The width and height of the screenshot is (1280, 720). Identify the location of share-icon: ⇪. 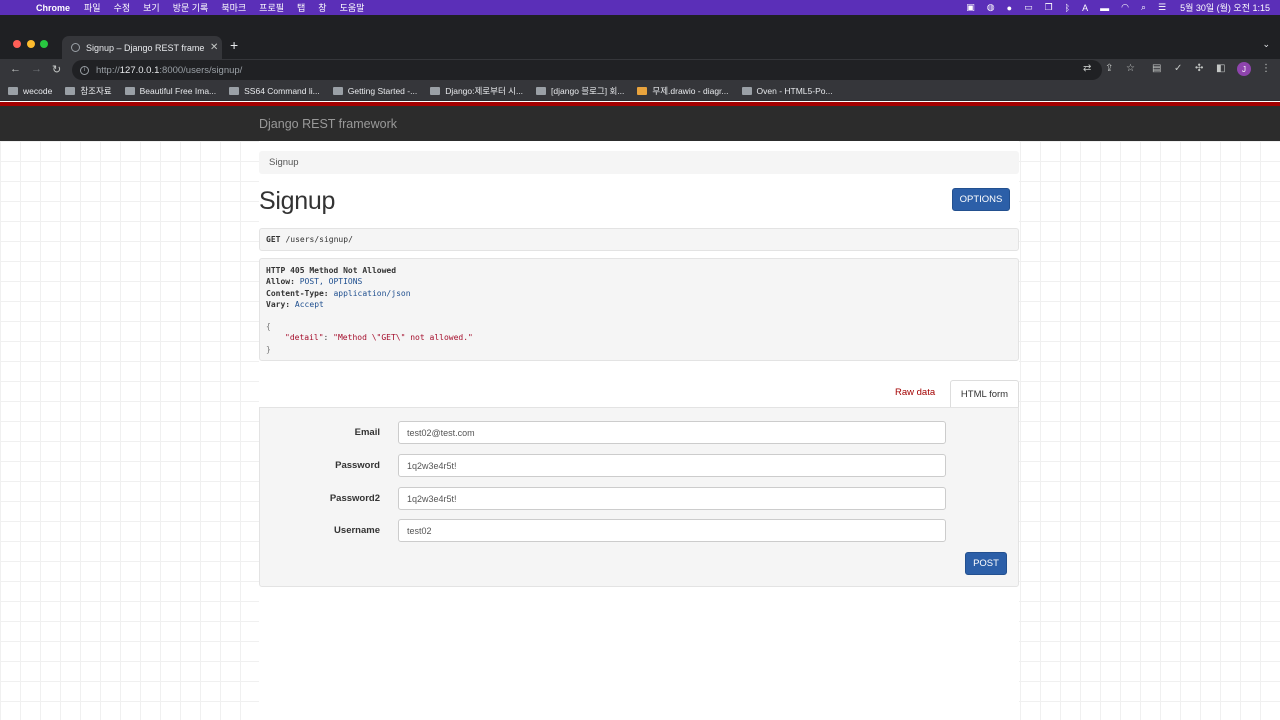
(1109, 68).